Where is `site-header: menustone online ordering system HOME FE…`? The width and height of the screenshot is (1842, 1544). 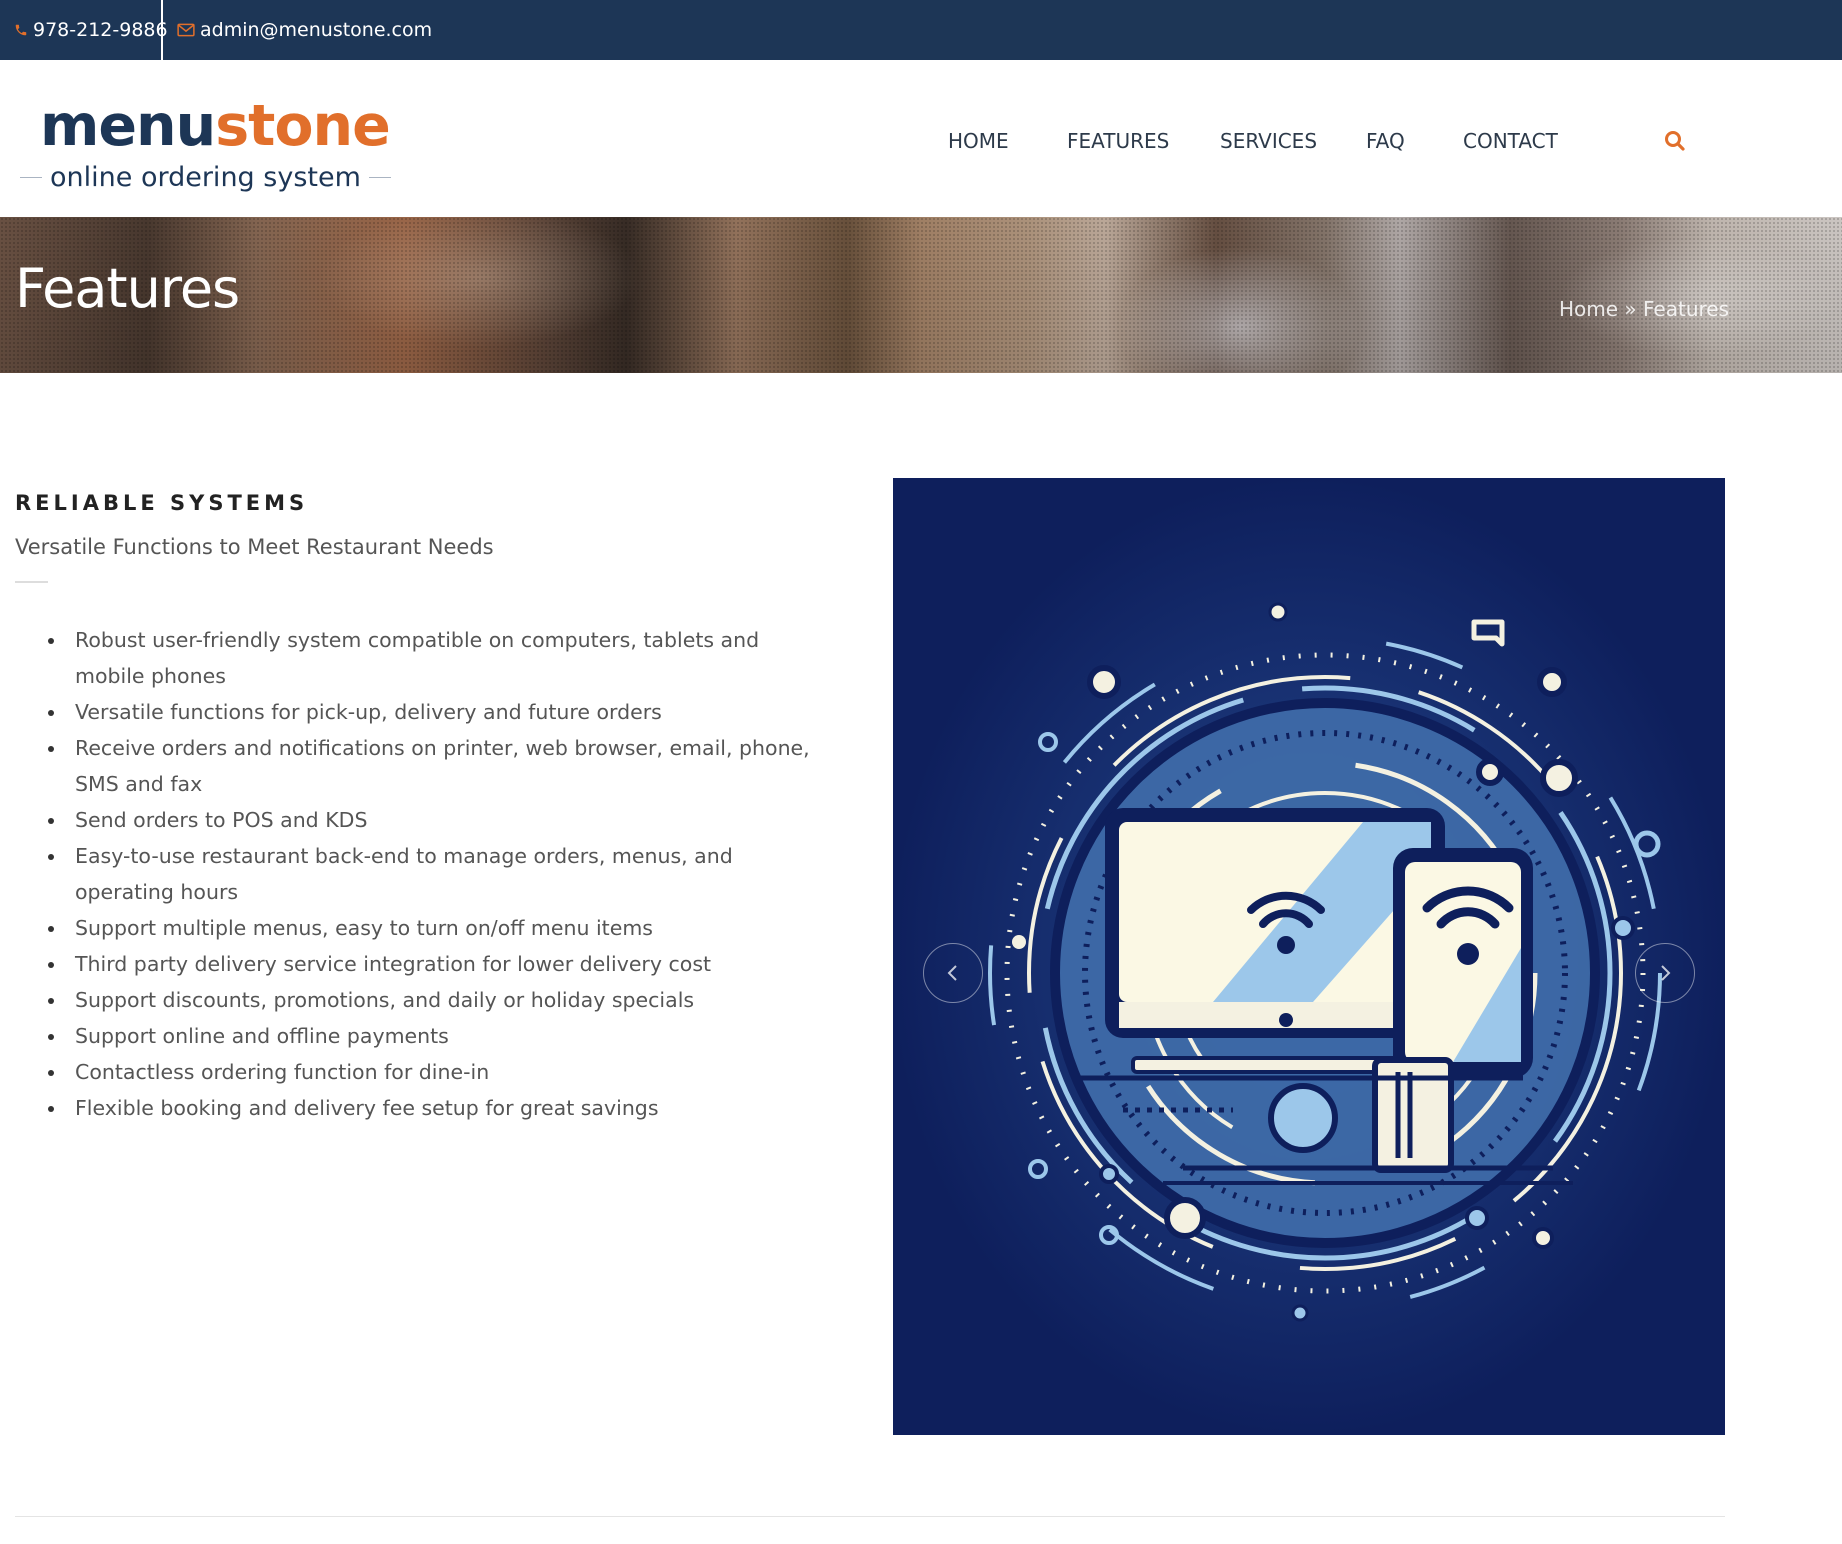
site-header: menustone online ordering system HOME FE… is located at coordinates (921, 138).